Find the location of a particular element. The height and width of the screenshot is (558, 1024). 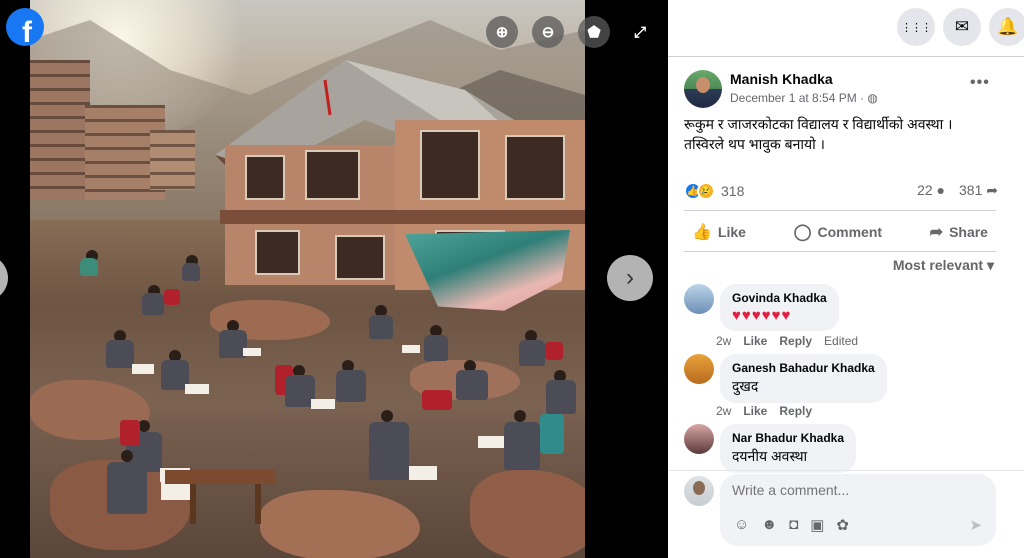

thumbs-up-icon: 👍 is located at coordinates (702, 232).